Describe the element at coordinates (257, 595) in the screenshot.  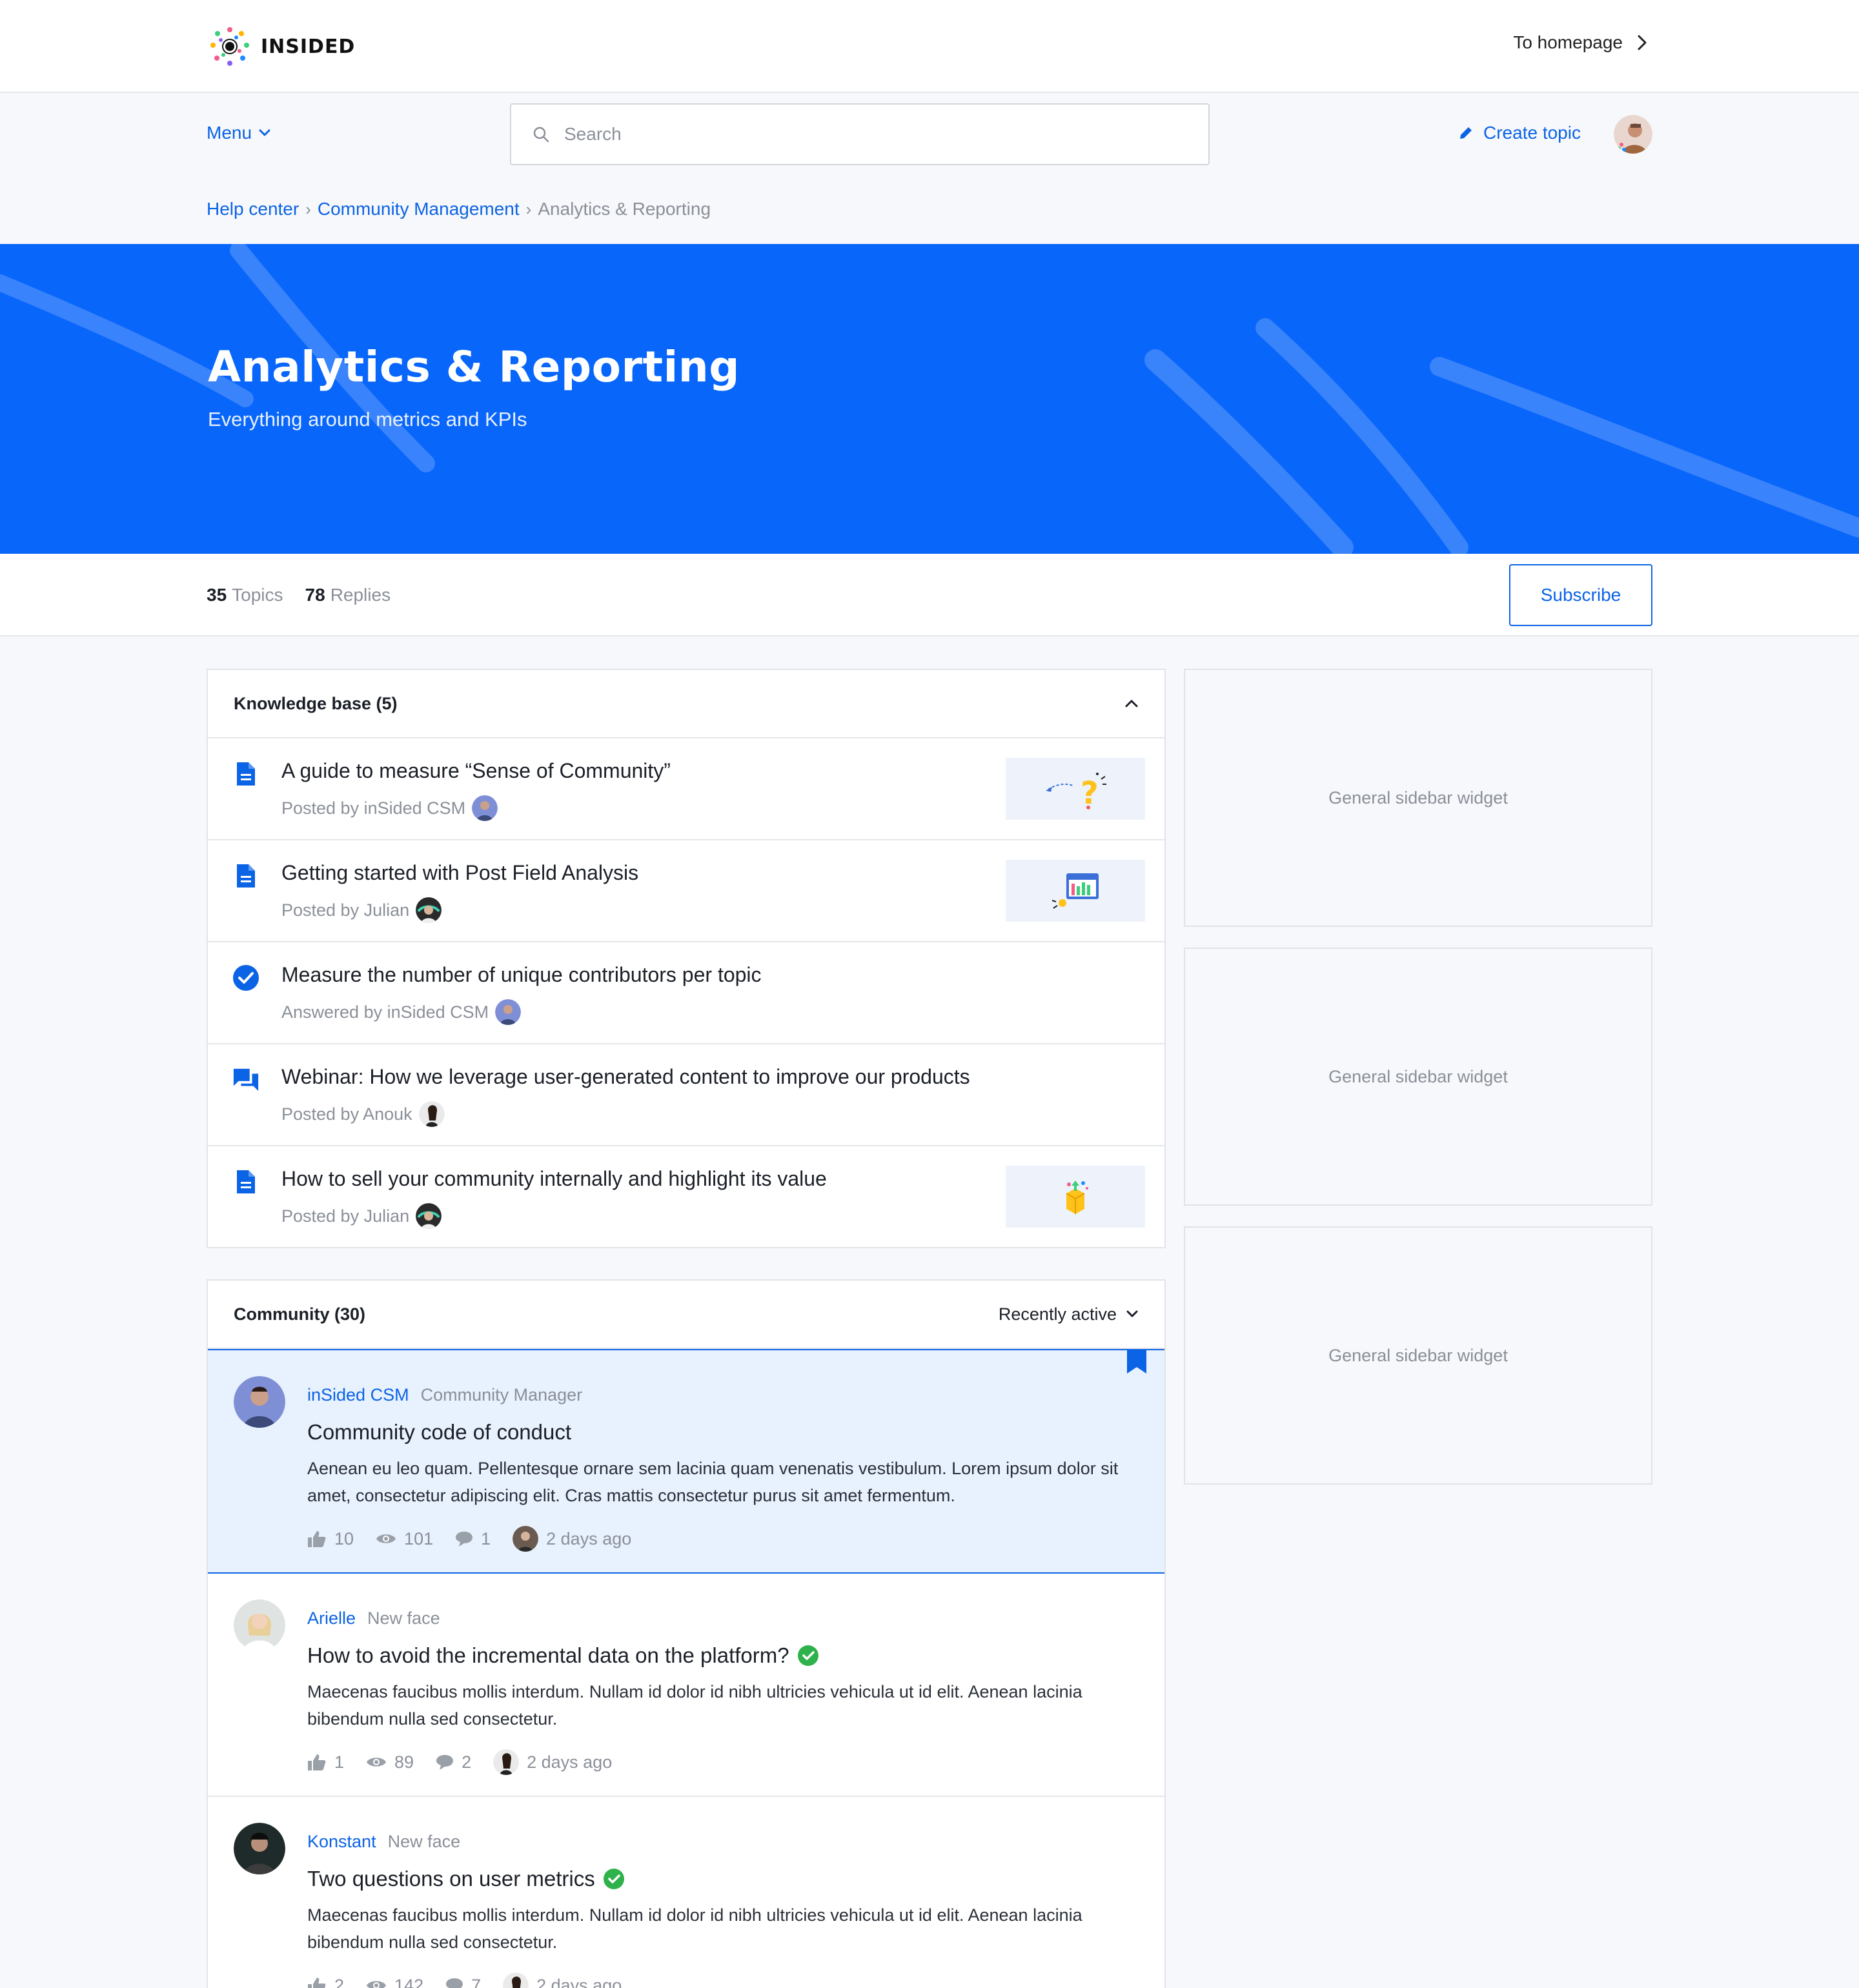
I see `topics-label: Topics` at that location.